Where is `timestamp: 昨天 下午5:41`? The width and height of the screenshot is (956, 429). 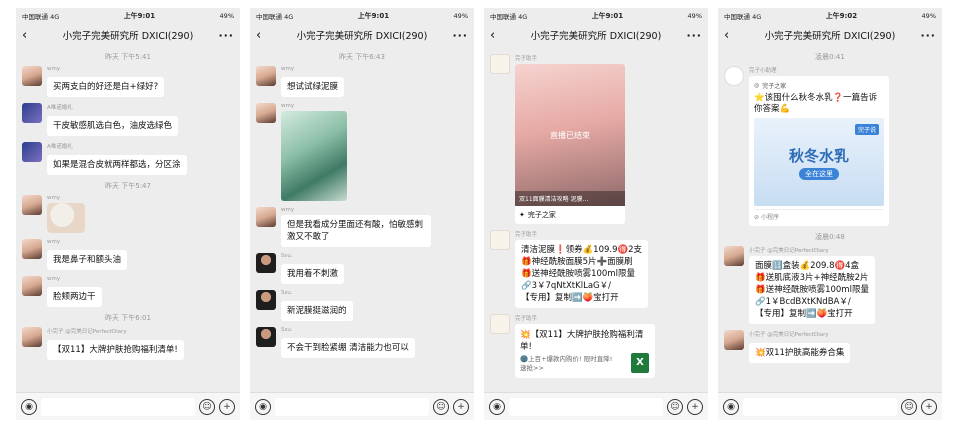
timestamp: 昨天 下午5:41 is located at coordinates (128, 57).